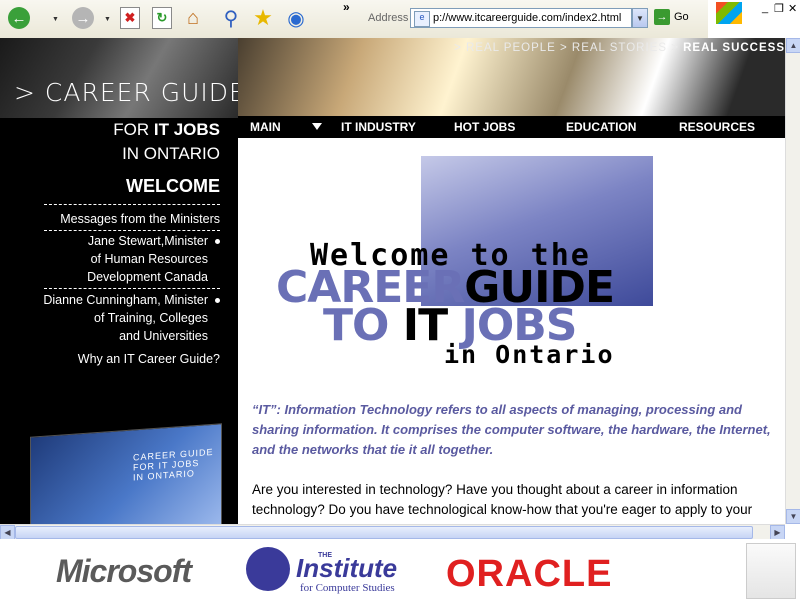 This screenshot has width=800, height=600. I want to click on refresh-icon: ↻, so click(162, 18).